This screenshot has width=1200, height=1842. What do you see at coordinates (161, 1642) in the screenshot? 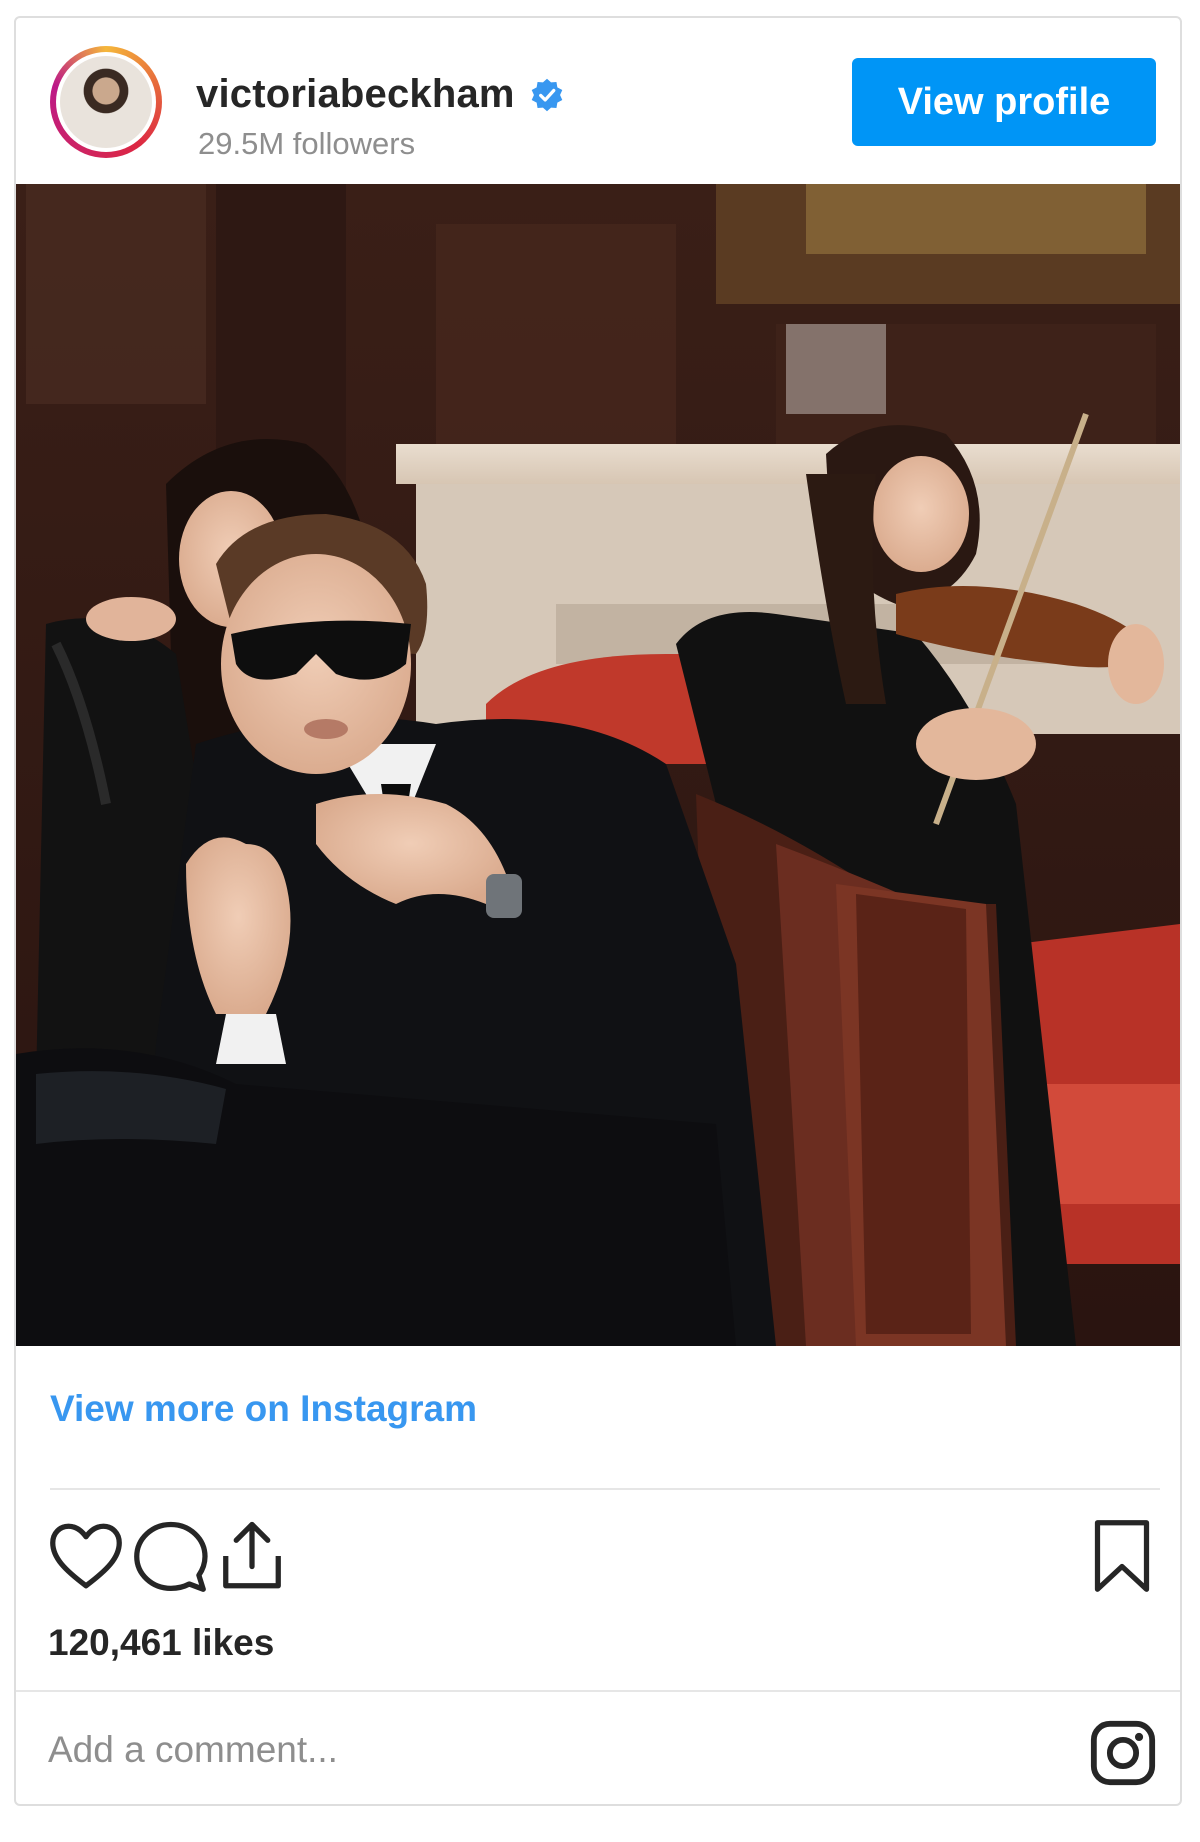
I see `likes-count: 120,461 likes` at bounding box center [161, 1642].